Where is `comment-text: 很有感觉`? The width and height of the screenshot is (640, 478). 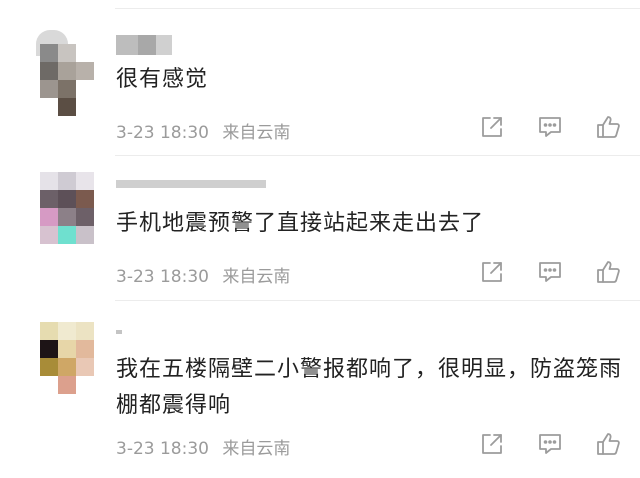 comment-text: 很有感觉 is located at coordinates (162, 79).